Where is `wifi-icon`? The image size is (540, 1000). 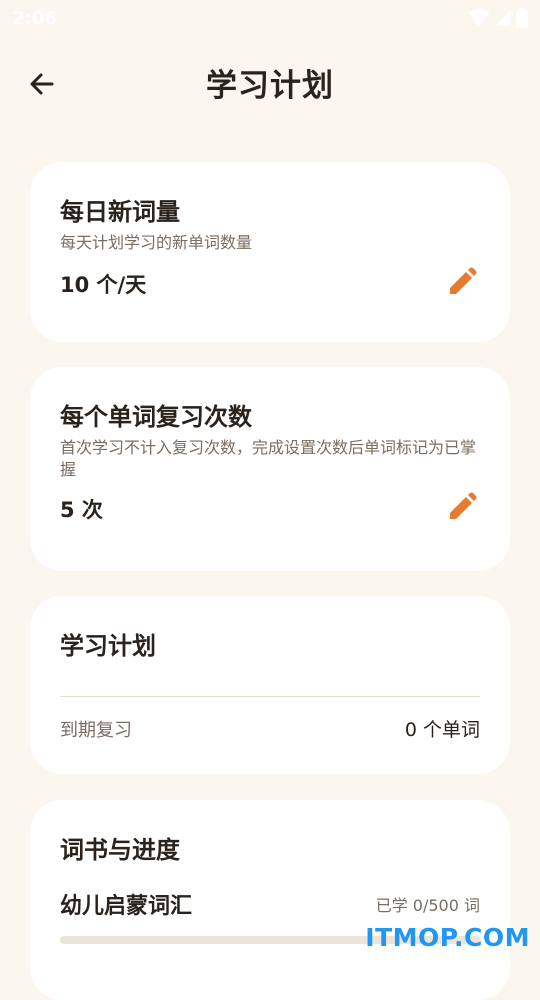 wifi-icon is located at coordinates (479, 18).